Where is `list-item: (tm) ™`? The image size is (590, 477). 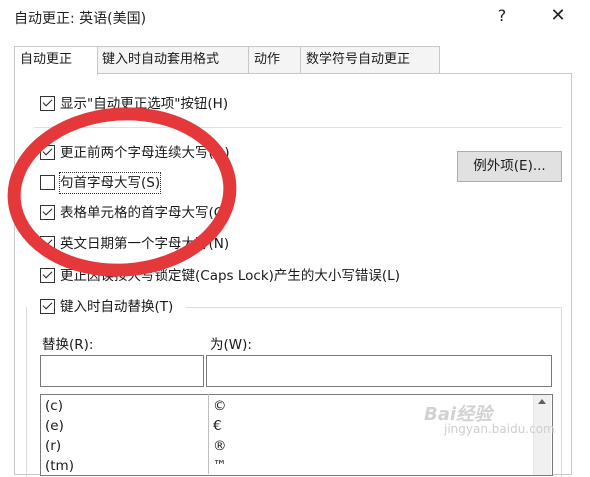
list-item: (tm) ™ is located at coordinates (288, 465).